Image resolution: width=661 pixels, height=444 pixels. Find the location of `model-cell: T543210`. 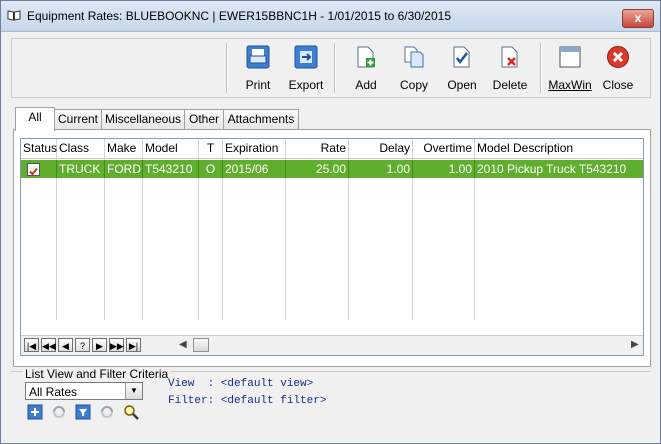

model-cell: T543210 is located at coordinates (171, 169).